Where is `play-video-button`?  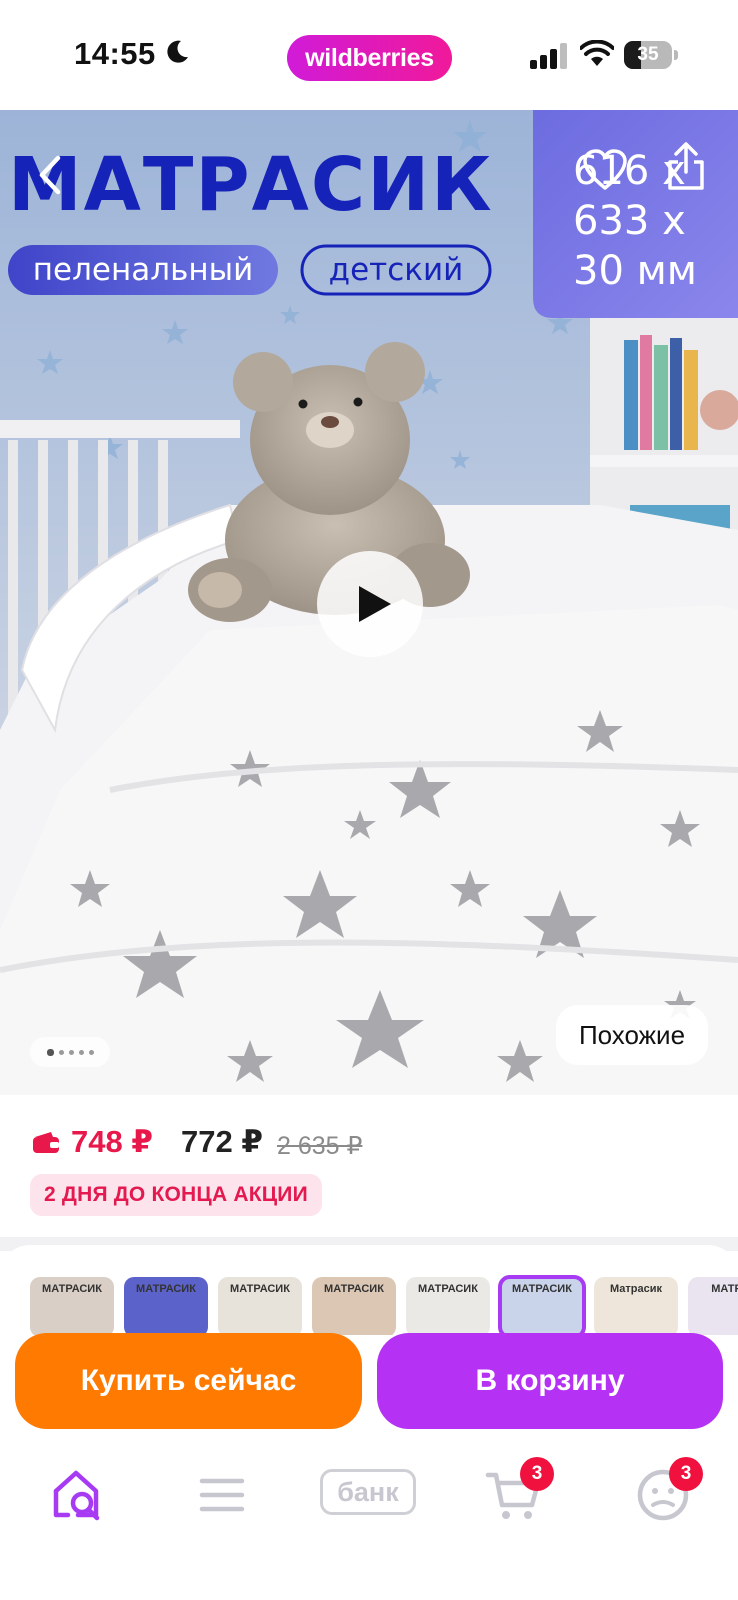
play-video-button is located at coordinates (370, 604).